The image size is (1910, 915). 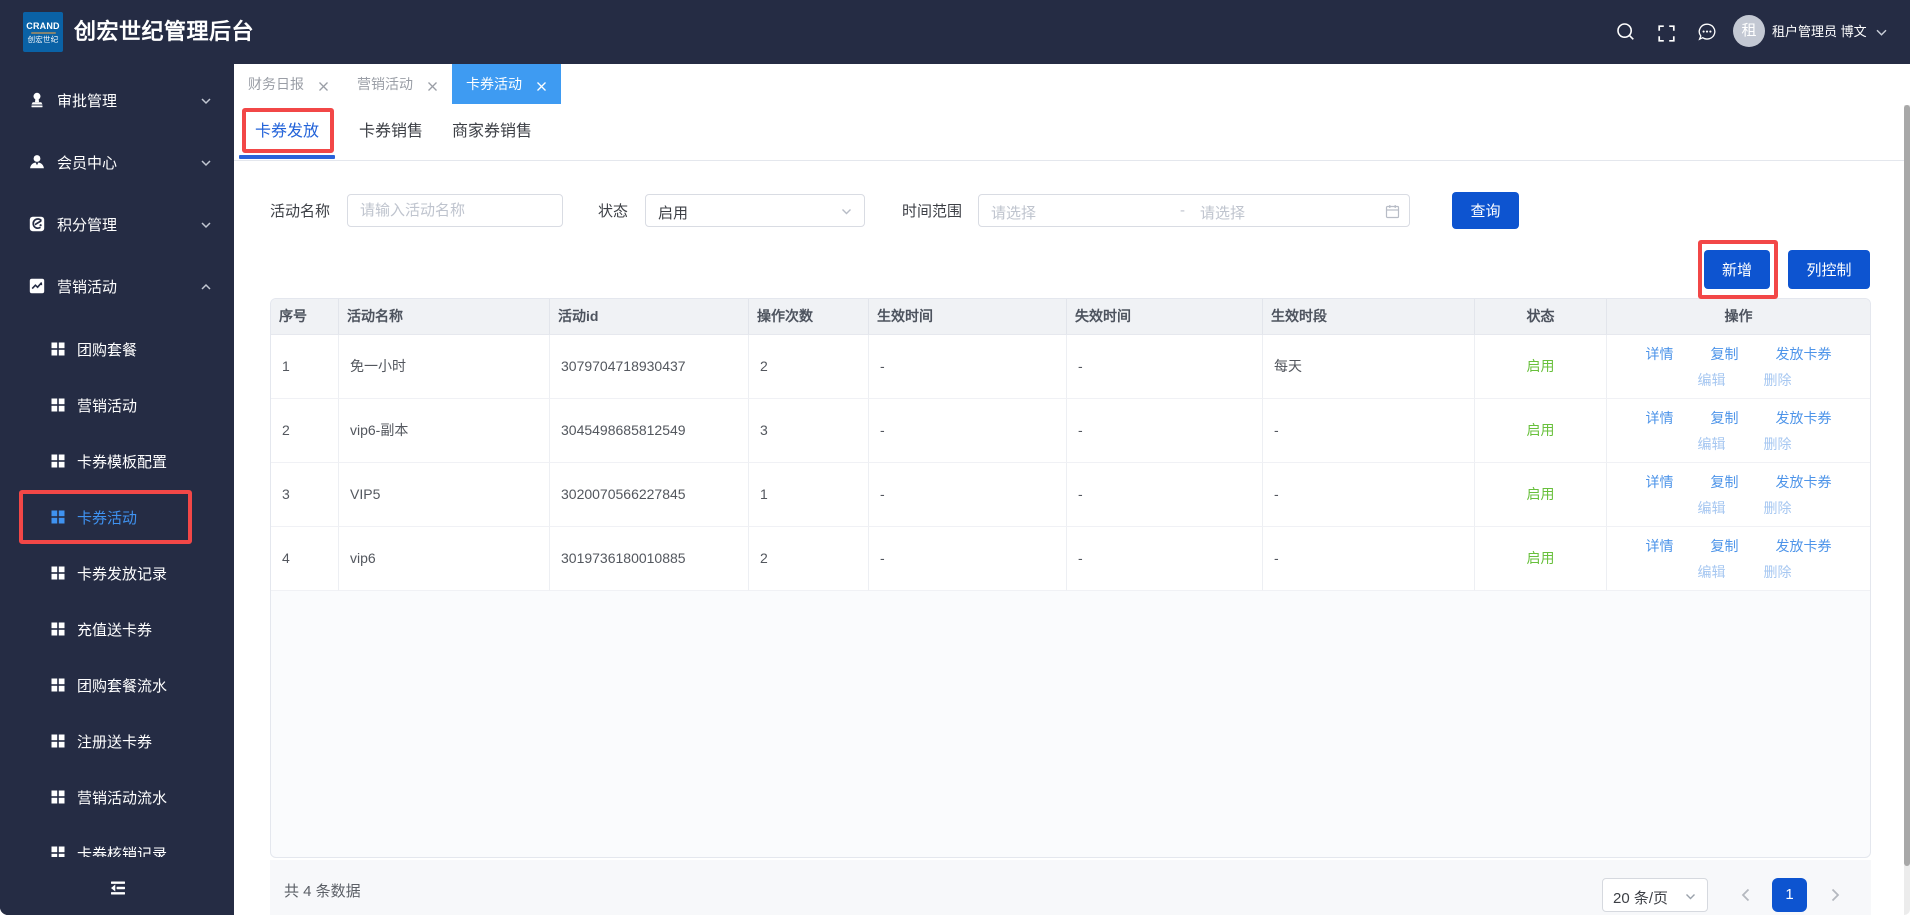 What do you see at coordinates (117, 162) in the screenshot?
I see `sidebar-item-2: 会员中心` at bounding box center [117, 162].